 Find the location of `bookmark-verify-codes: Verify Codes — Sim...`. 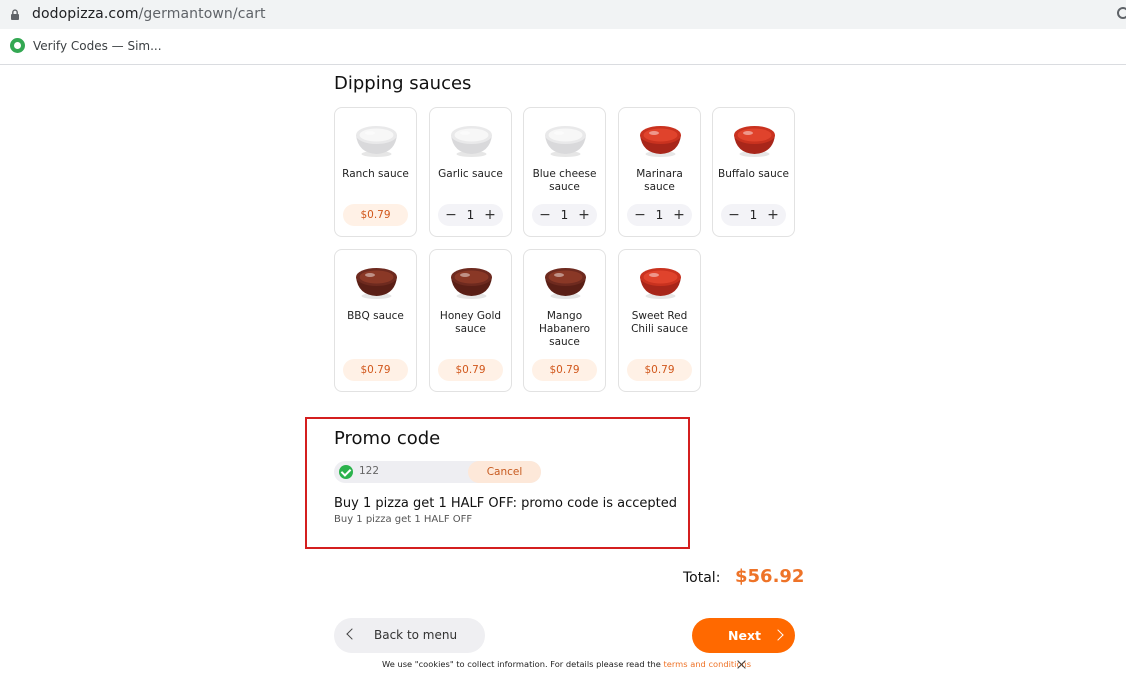

bookmark-verify-codes: Verify Codes — Sim... is located at coordinates (86, 45).